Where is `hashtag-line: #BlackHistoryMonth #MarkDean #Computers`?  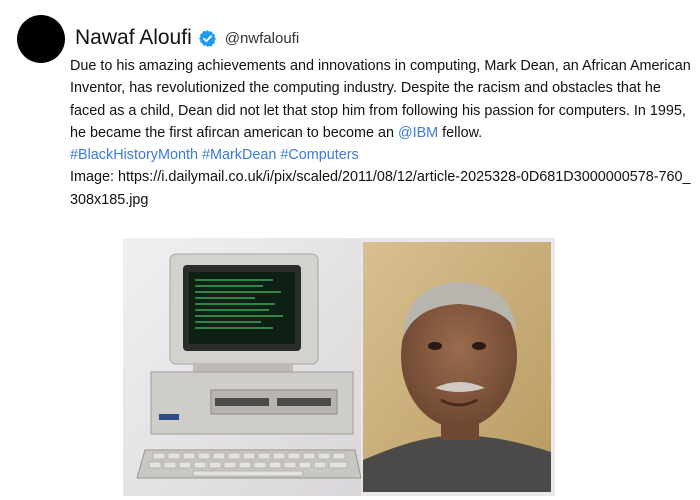
hashtag-line: #BlackHistoryMonth #MarkDean #Computers is located at coordinates (382, 155).